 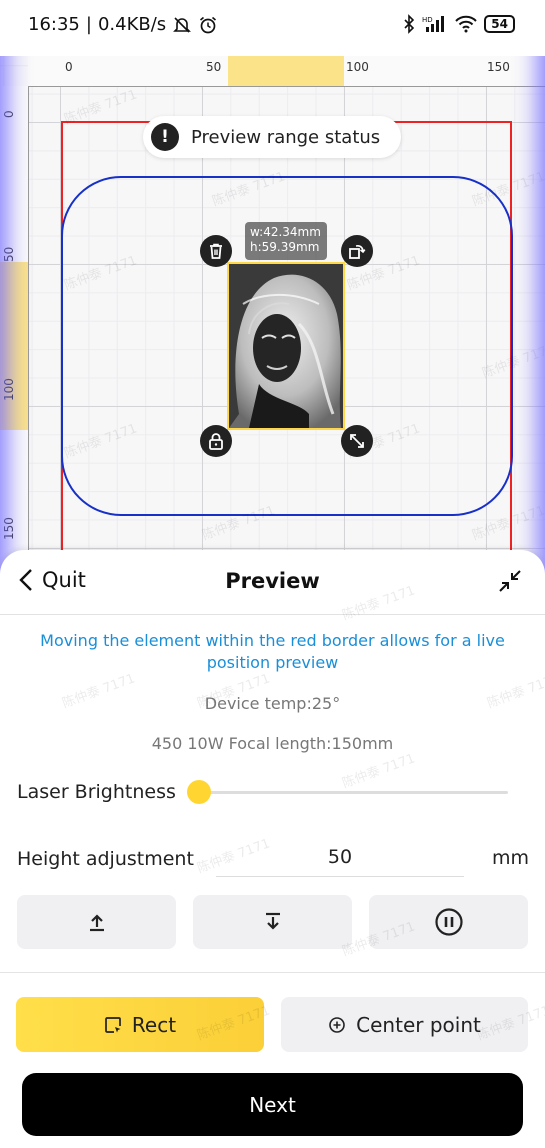 I want to click on rotate-handle, so click(x=357, y=251).